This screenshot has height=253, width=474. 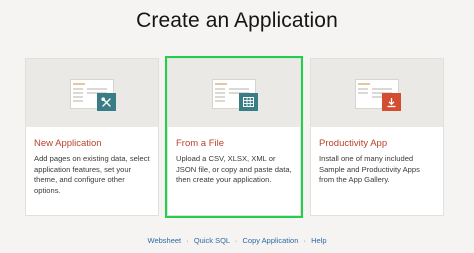 I want to click on card-title: Productivity App, so click(x=353, y=143).